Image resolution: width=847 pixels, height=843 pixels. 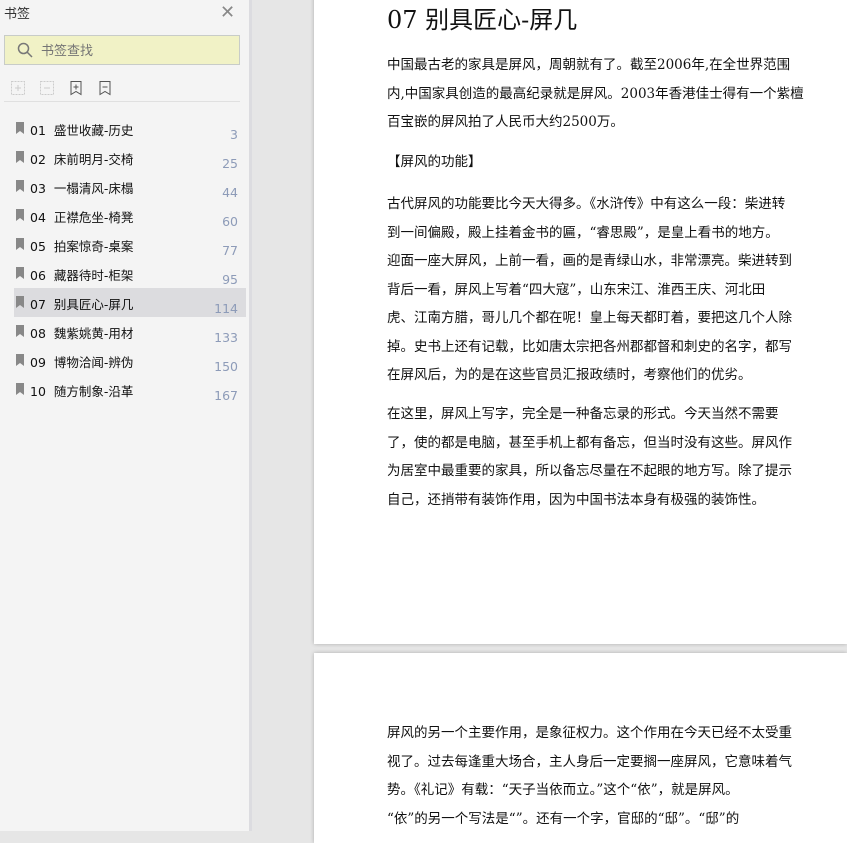 What do you see at coordinates (505, 122) in the screenshot?
I see `text-line: 百宝嵌的屏风拍了人民币大约2500万。` at bounding box center [505, 122].